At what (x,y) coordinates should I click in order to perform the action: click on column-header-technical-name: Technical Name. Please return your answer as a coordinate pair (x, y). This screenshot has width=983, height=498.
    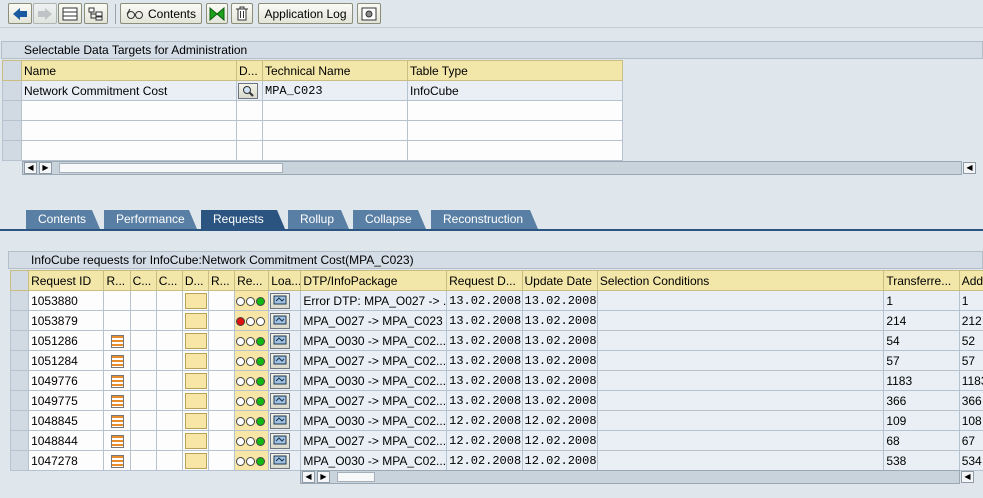
    Looking at the image, I should click on (335, 70).